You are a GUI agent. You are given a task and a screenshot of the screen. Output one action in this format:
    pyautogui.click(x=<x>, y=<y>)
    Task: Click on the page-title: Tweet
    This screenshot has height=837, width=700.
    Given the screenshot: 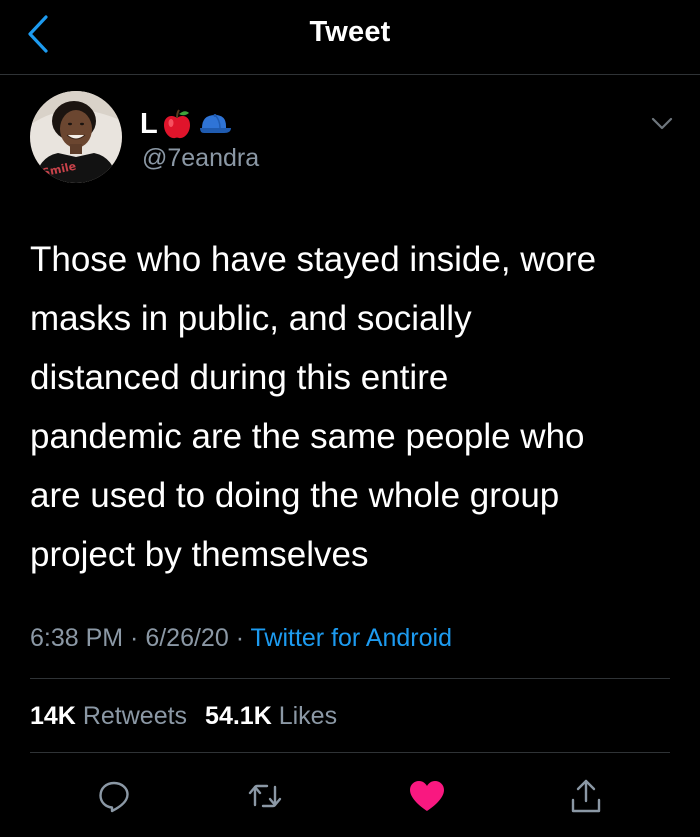 What is the action you would take?
    pyautogui.click(x=350, y=32)
    